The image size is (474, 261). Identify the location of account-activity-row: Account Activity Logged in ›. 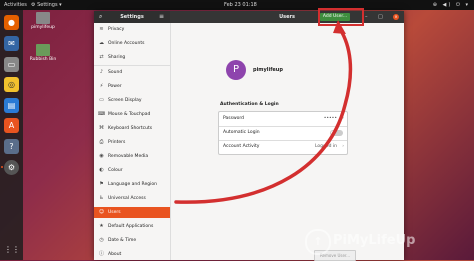
(283, 147).